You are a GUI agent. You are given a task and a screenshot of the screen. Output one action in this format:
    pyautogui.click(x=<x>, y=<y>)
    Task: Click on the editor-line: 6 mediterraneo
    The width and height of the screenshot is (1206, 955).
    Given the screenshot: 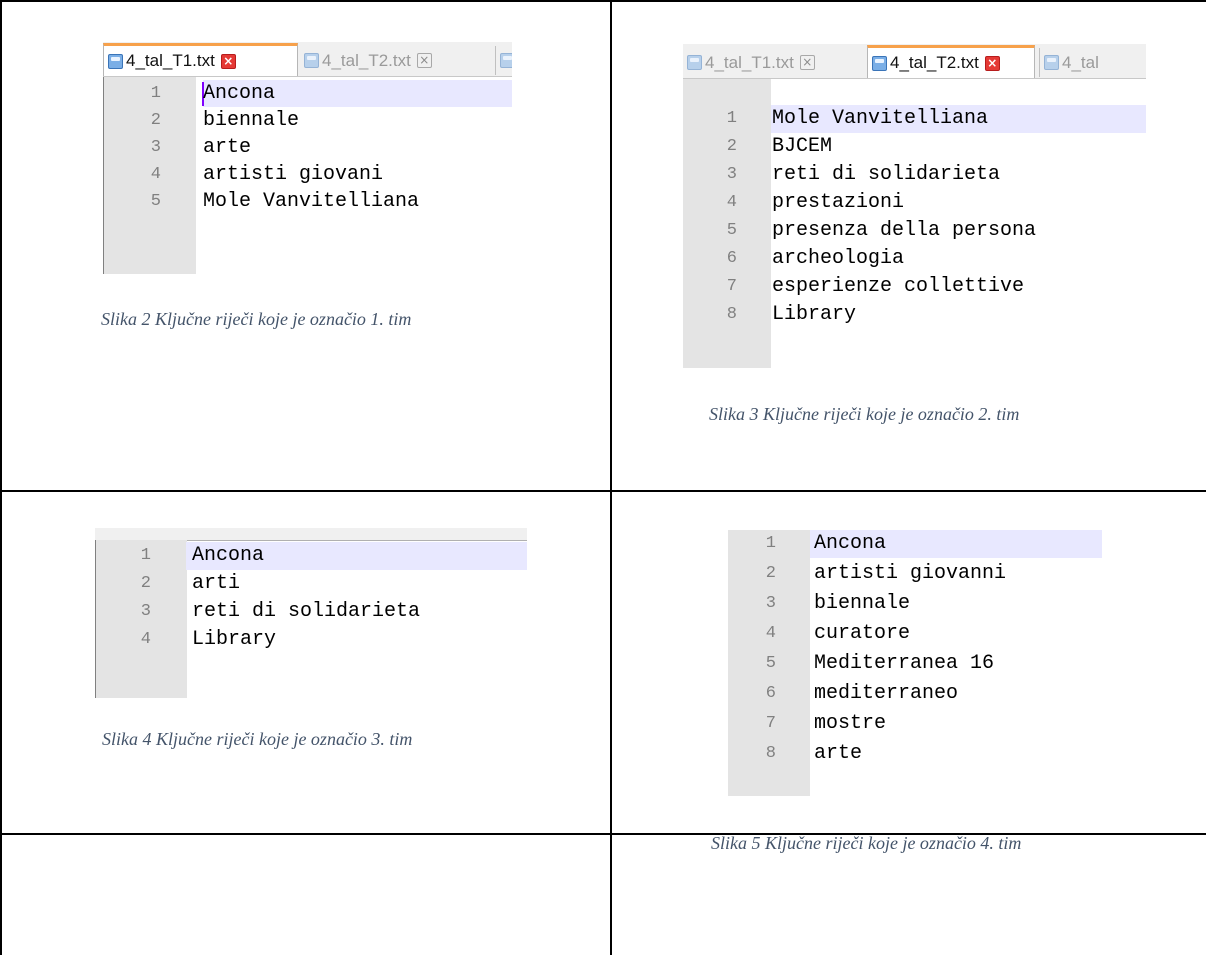 What is the action you would take?
    pyautogui.click(x=915, y=693)
    